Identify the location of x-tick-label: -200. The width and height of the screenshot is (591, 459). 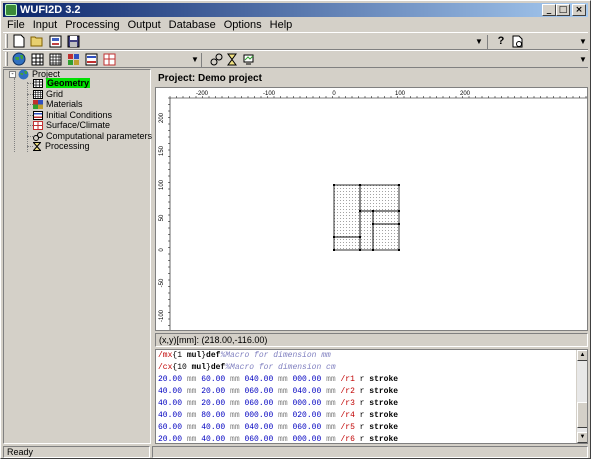
(202, 94).